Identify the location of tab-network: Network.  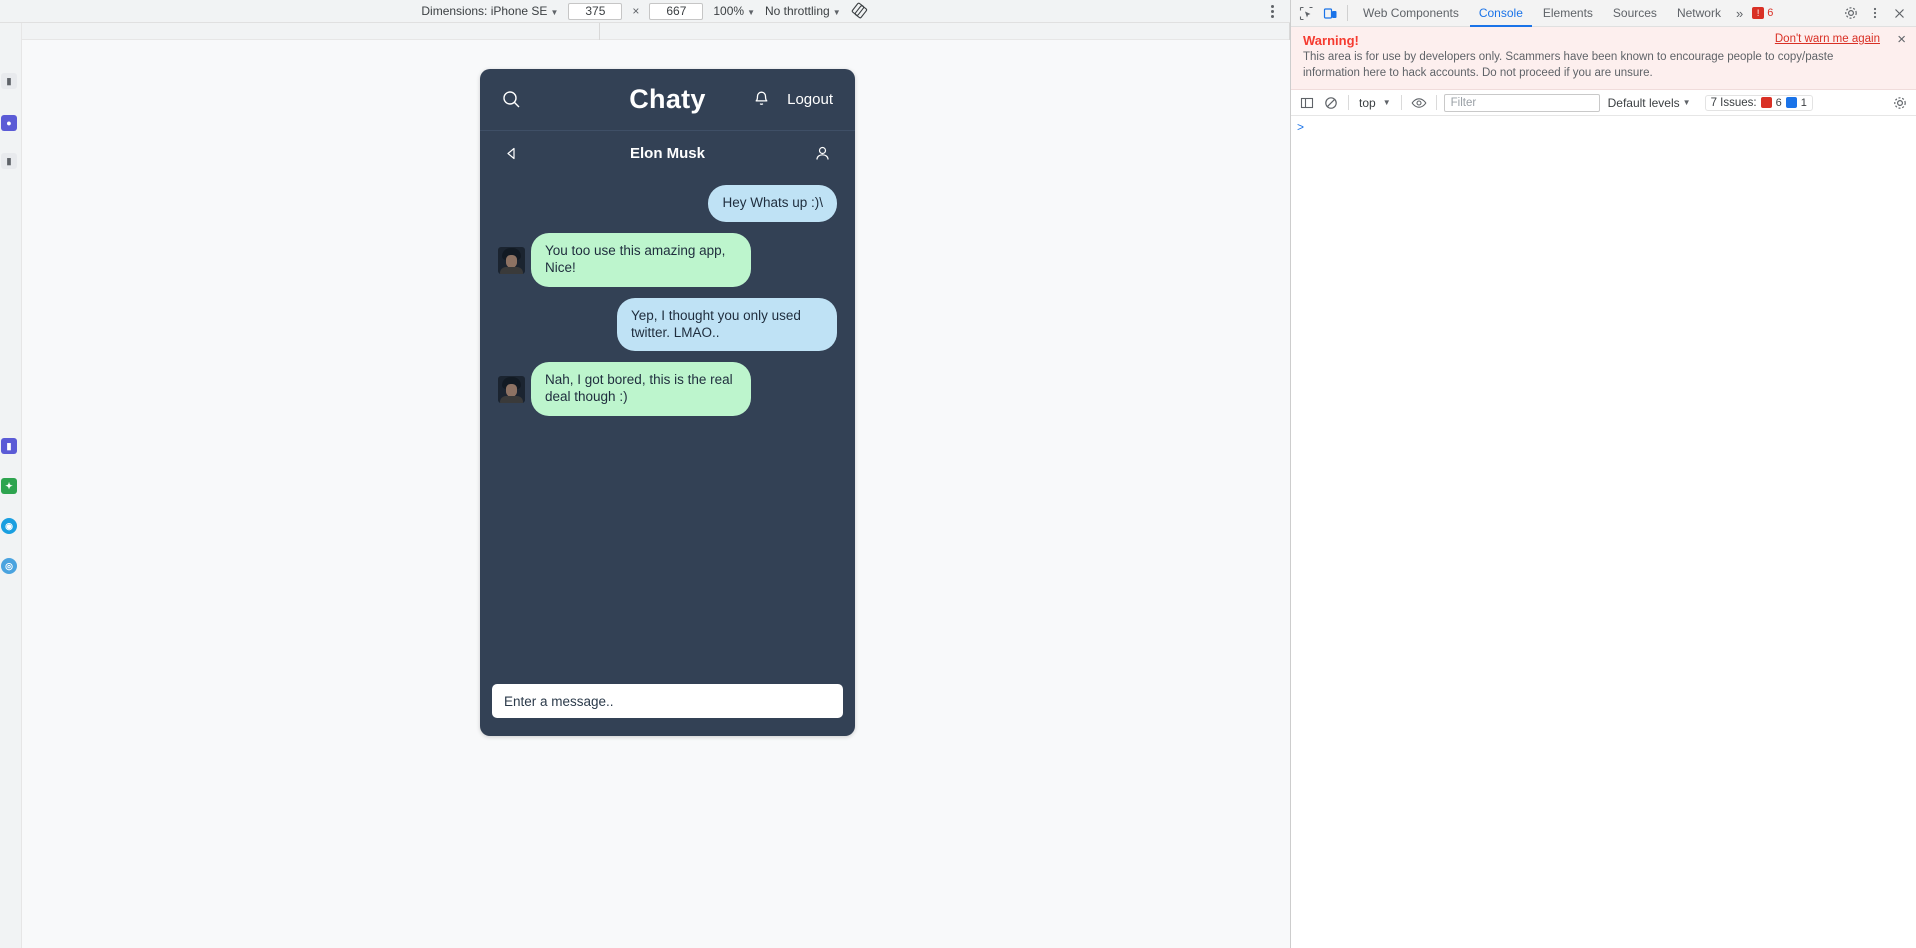
(1699, 13).